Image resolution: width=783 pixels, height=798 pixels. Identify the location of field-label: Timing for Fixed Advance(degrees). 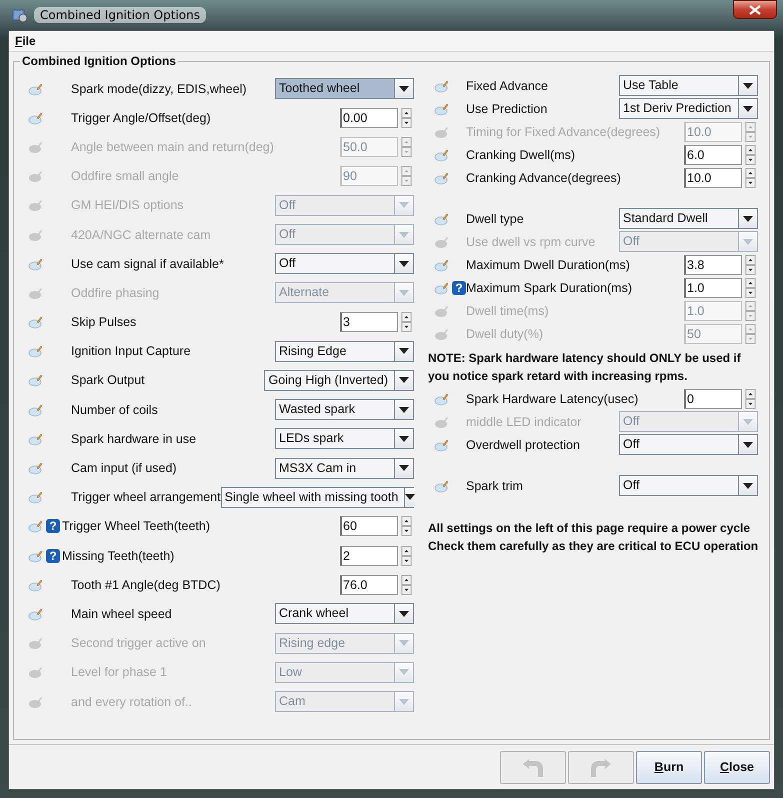
(564, 131).